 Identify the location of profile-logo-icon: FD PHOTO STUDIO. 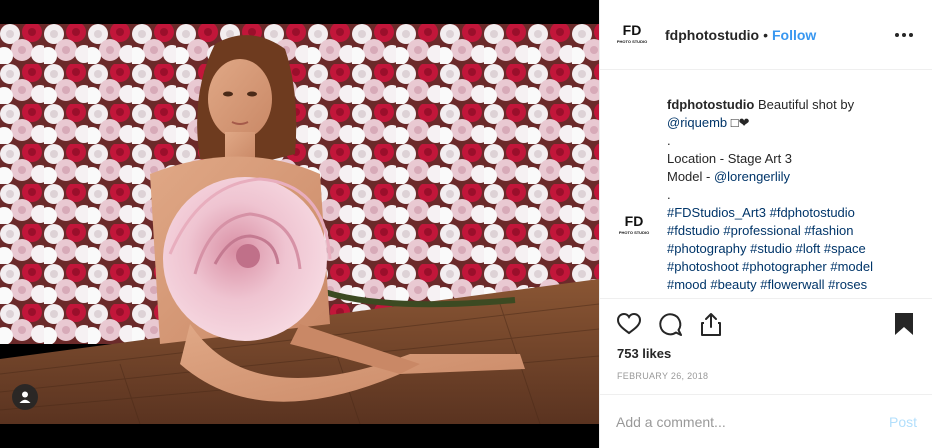
(632, 35).